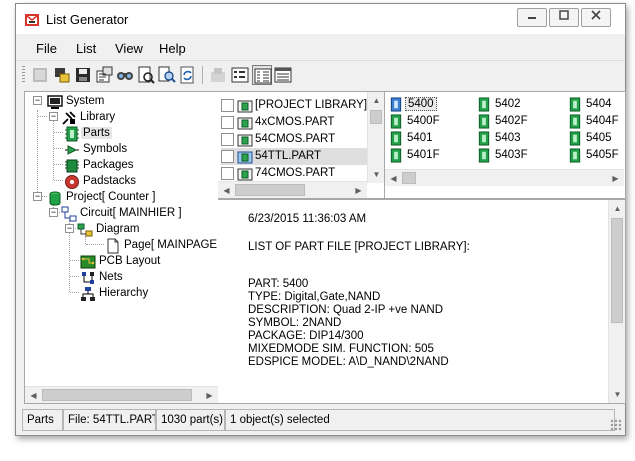 This screenshot has height=461, width=635. I want to click on save-list-button, so click(62, 75).